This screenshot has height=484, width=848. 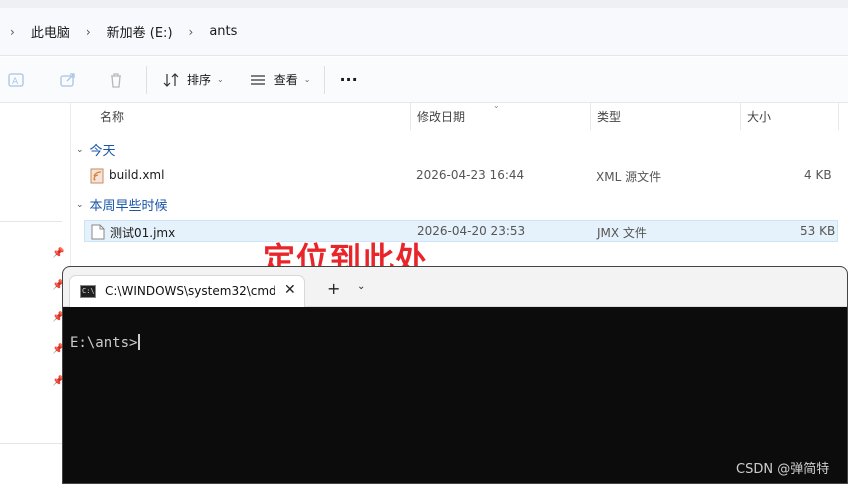 What do you see at coordinates (241, 116) in the screenshot?
I see `column-header-name: 名称` at bounding box center [241, 116].